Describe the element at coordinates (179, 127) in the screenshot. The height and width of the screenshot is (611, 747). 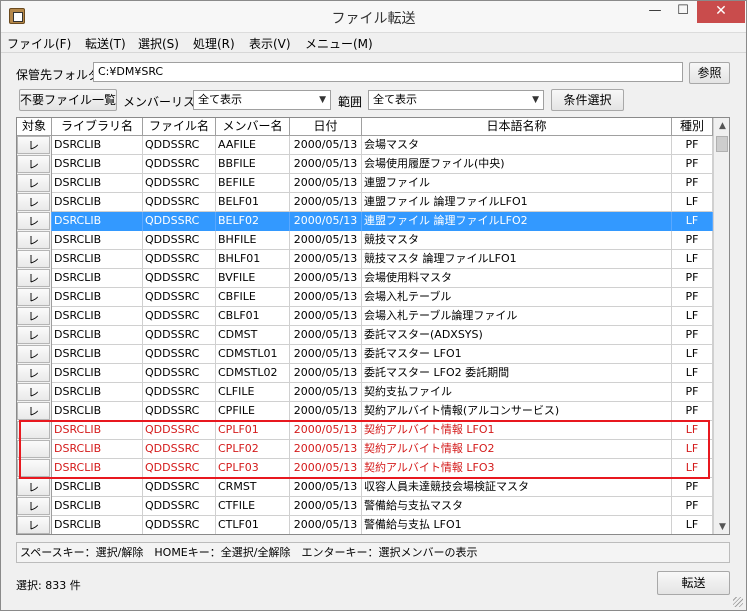
I see `header-file: ファイル名` at that location.